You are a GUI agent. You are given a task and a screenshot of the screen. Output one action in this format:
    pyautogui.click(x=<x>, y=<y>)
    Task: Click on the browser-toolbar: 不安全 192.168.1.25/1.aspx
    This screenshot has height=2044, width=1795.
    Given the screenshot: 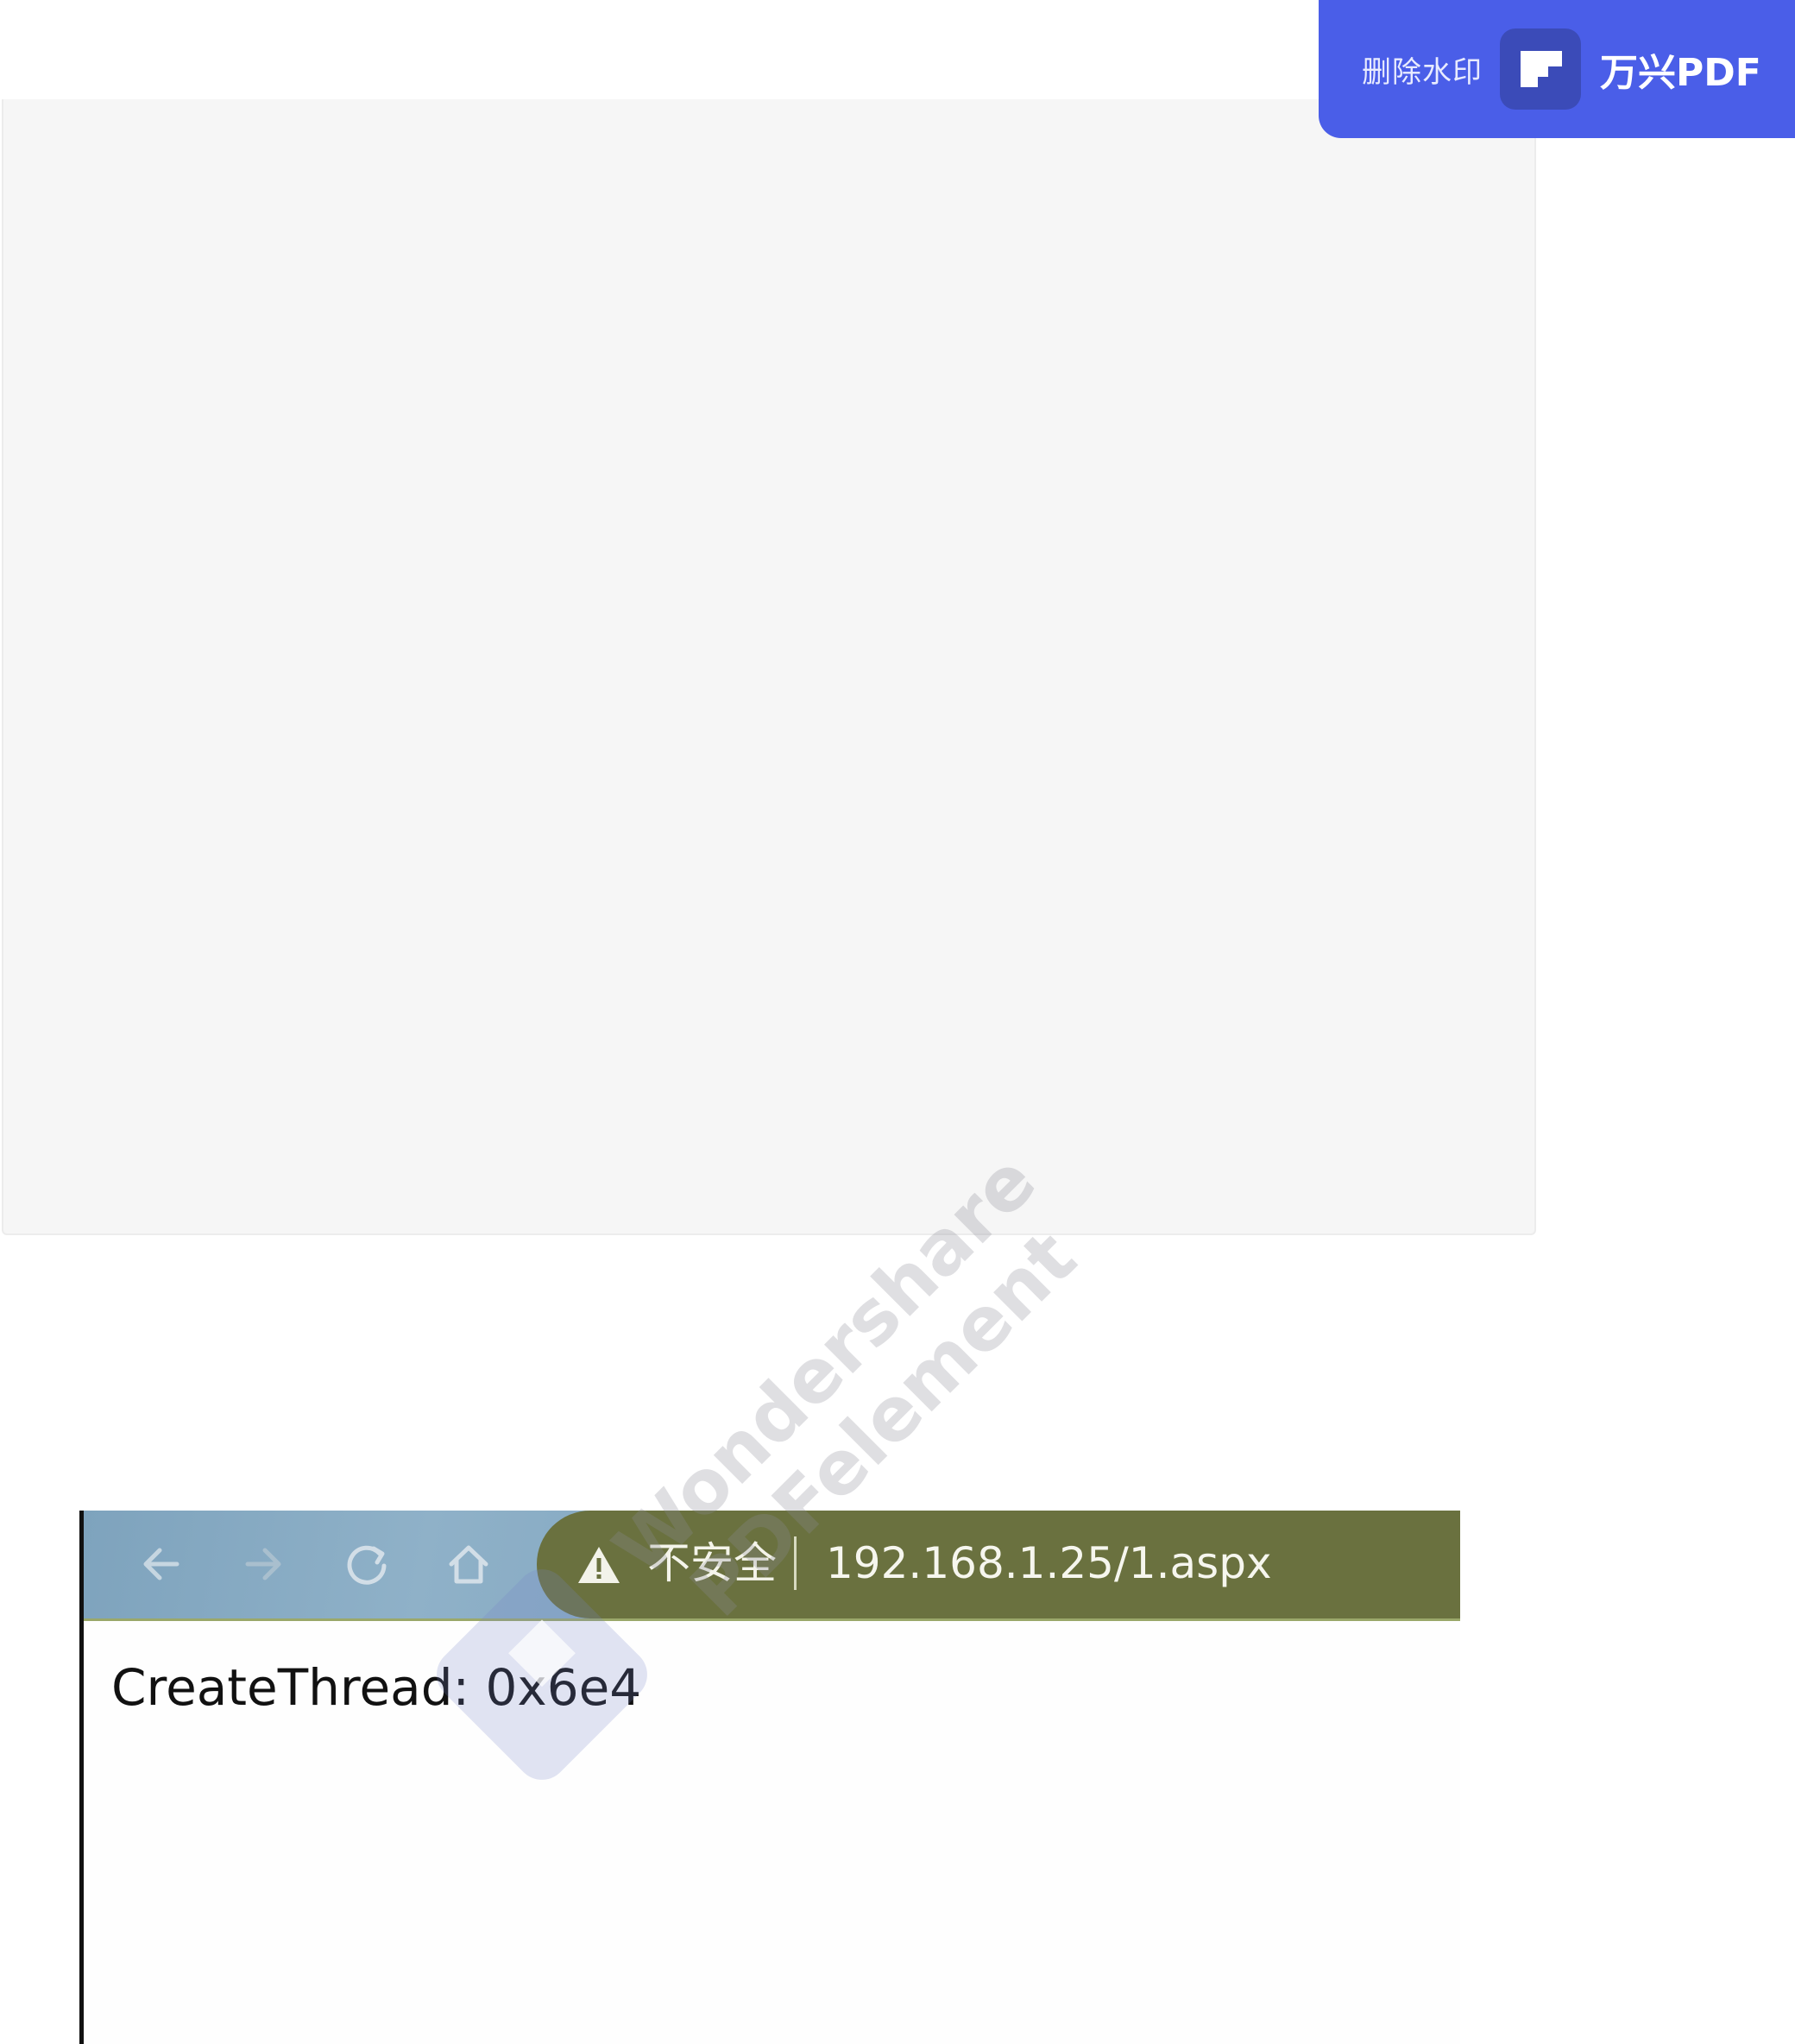 What is the action you would take?
    pyautogui.click(x=772, y=1566)
    